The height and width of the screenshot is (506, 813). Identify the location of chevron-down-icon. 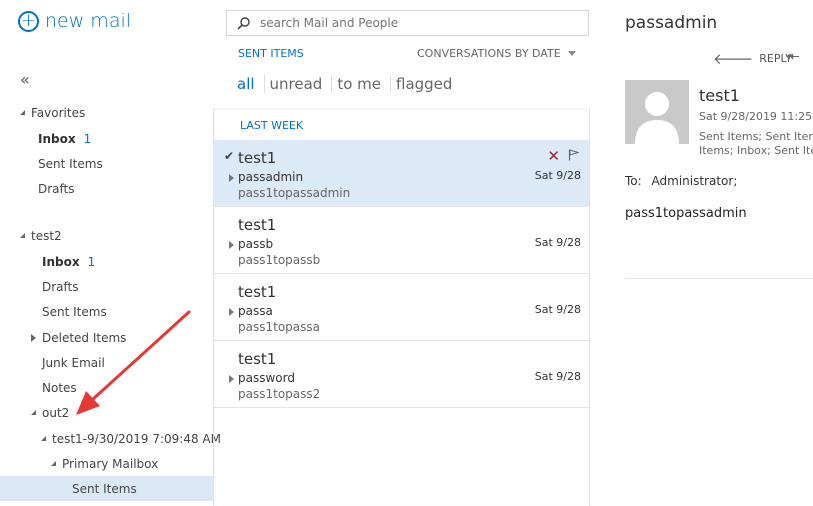
(571, 53).